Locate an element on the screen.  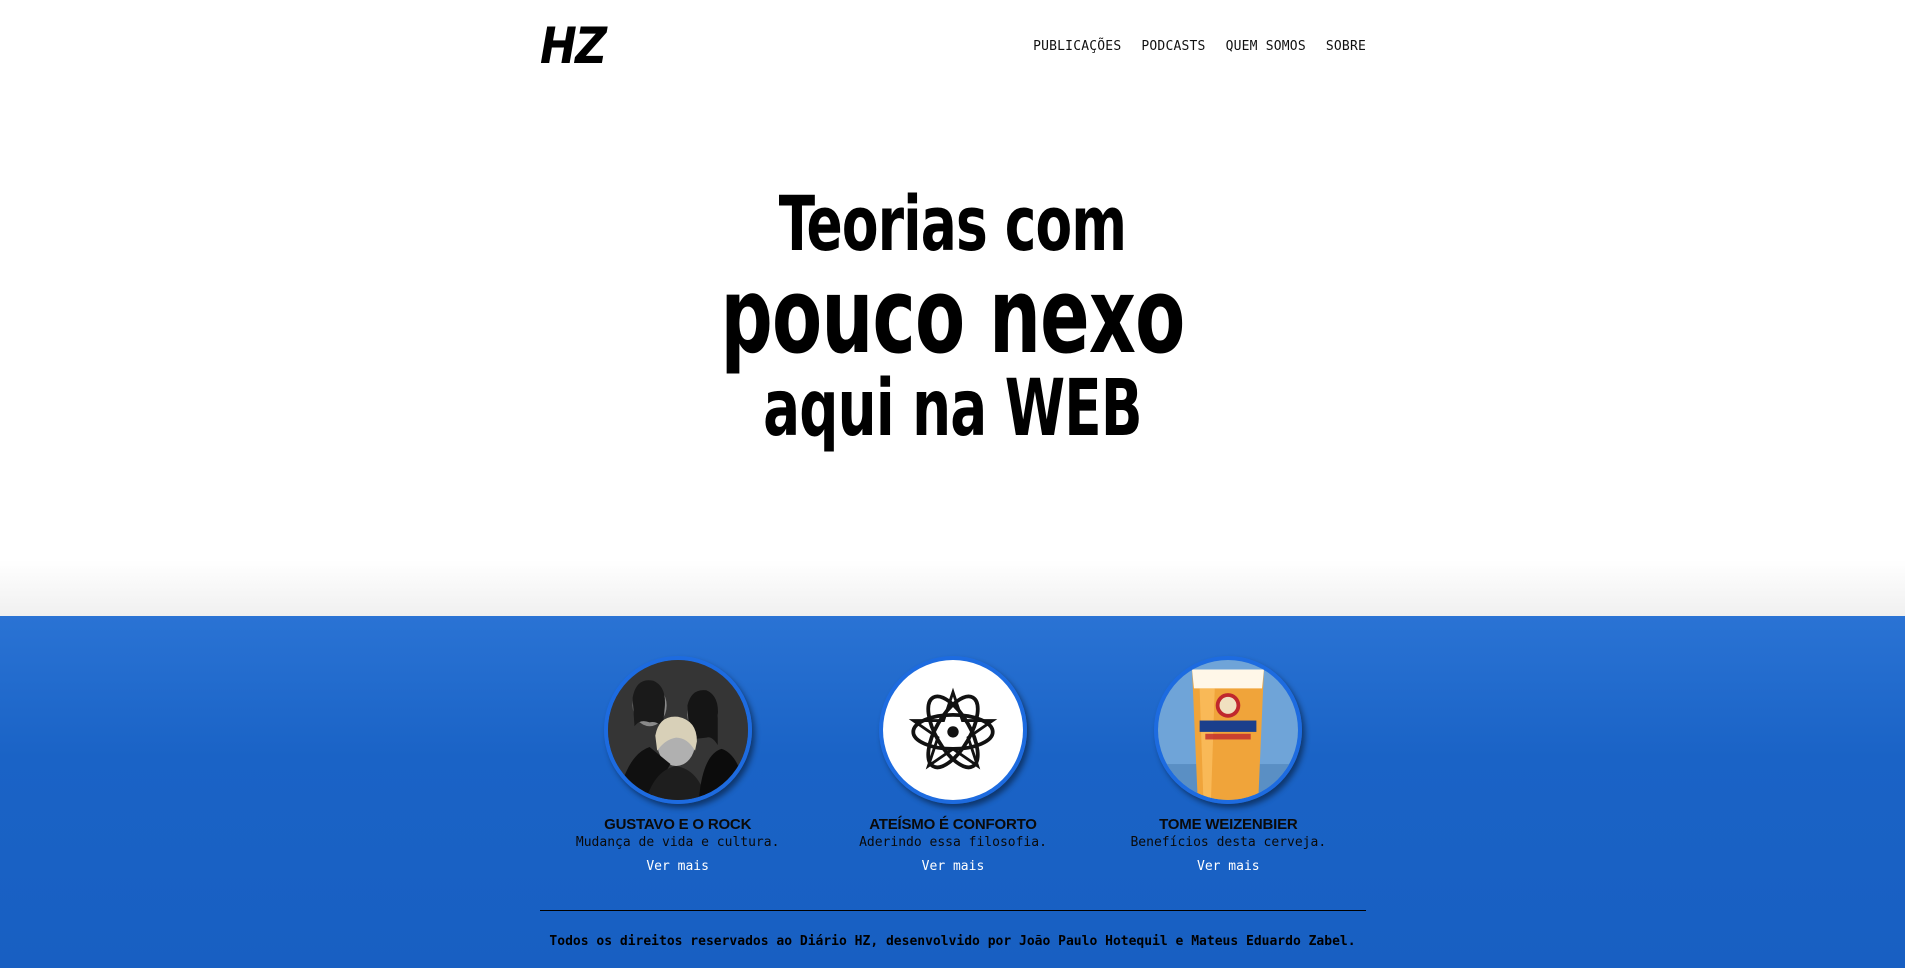
footer-divider is located at coordinates (953, 910).